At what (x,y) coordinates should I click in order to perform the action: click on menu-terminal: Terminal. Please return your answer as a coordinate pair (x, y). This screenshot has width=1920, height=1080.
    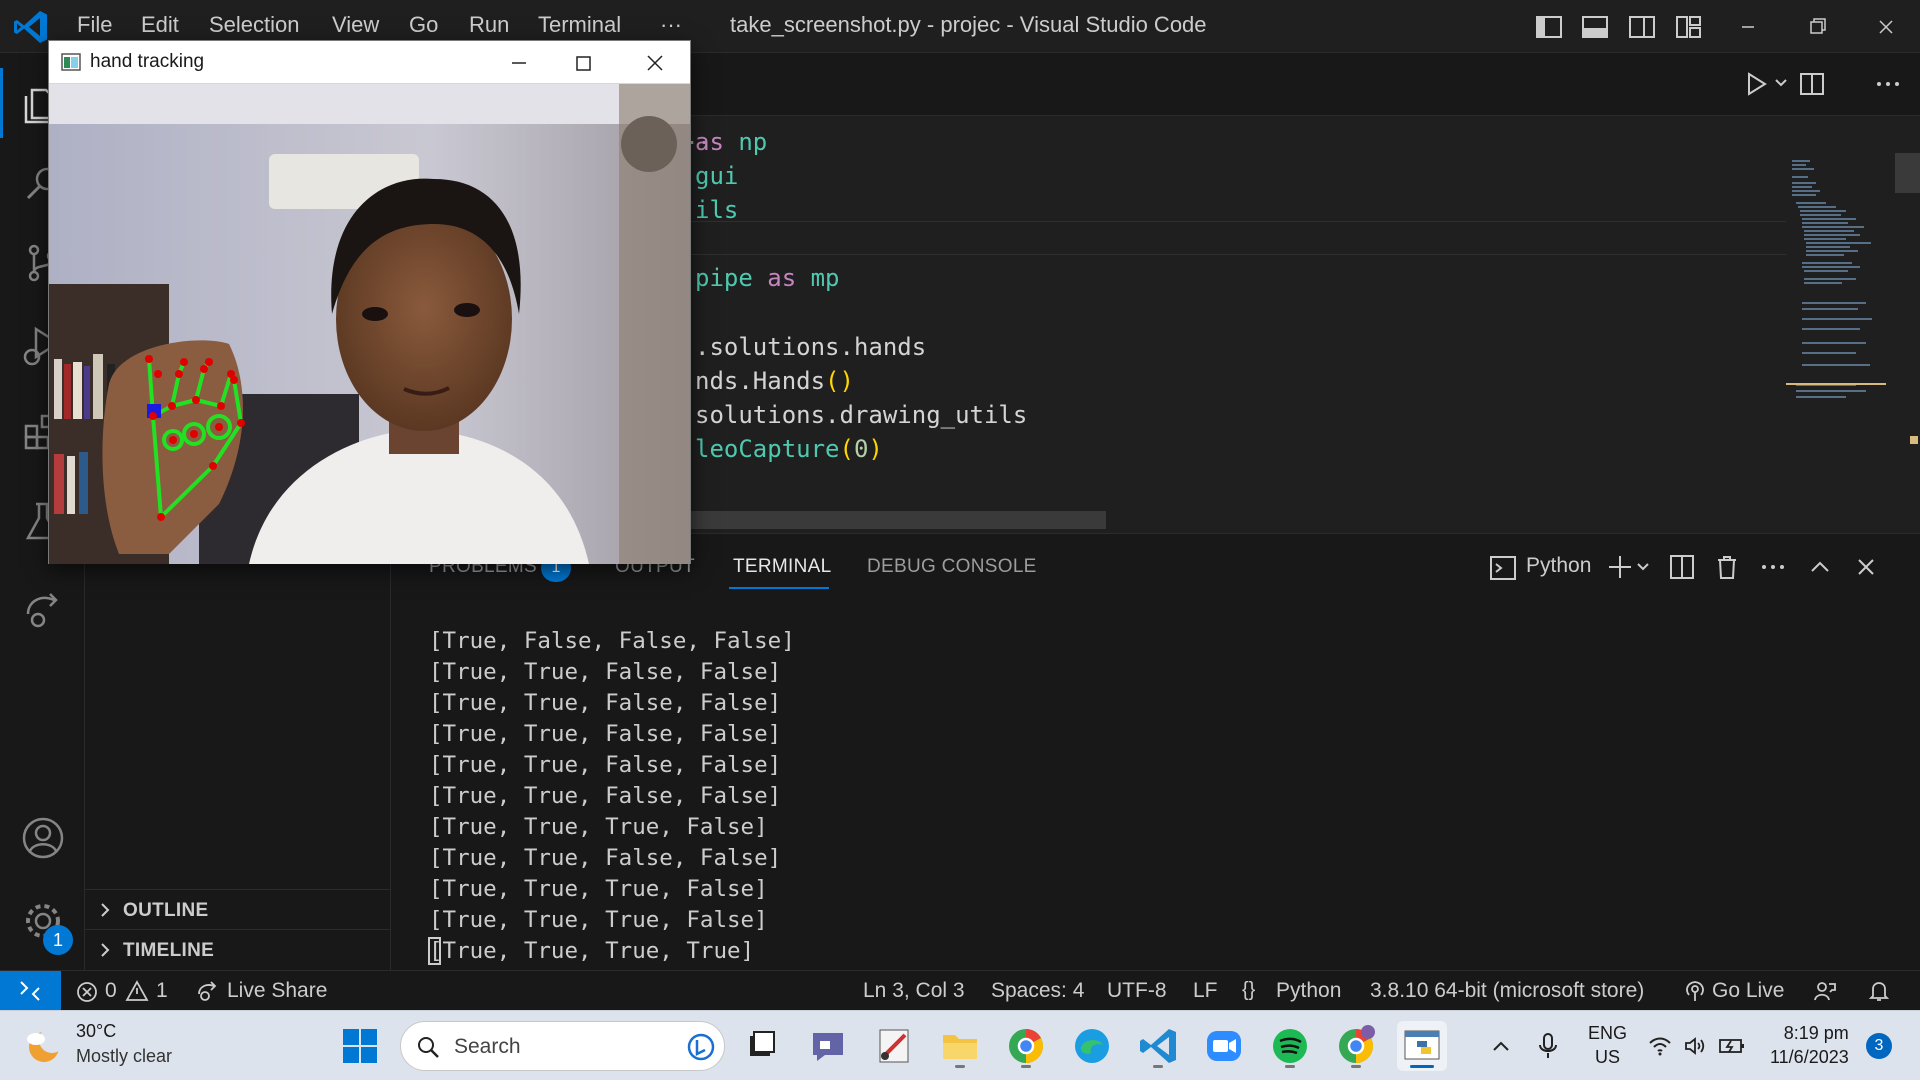
    Looking at the image, I should click on (579, 25).